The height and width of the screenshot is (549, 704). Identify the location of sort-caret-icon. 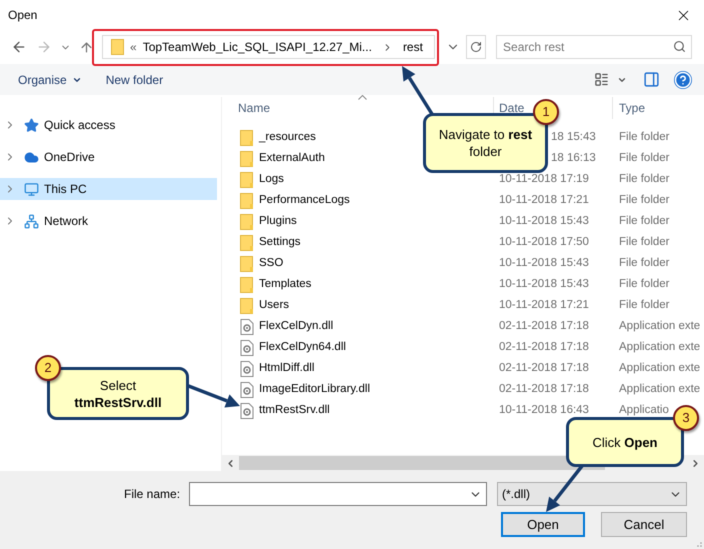
(362, 97).